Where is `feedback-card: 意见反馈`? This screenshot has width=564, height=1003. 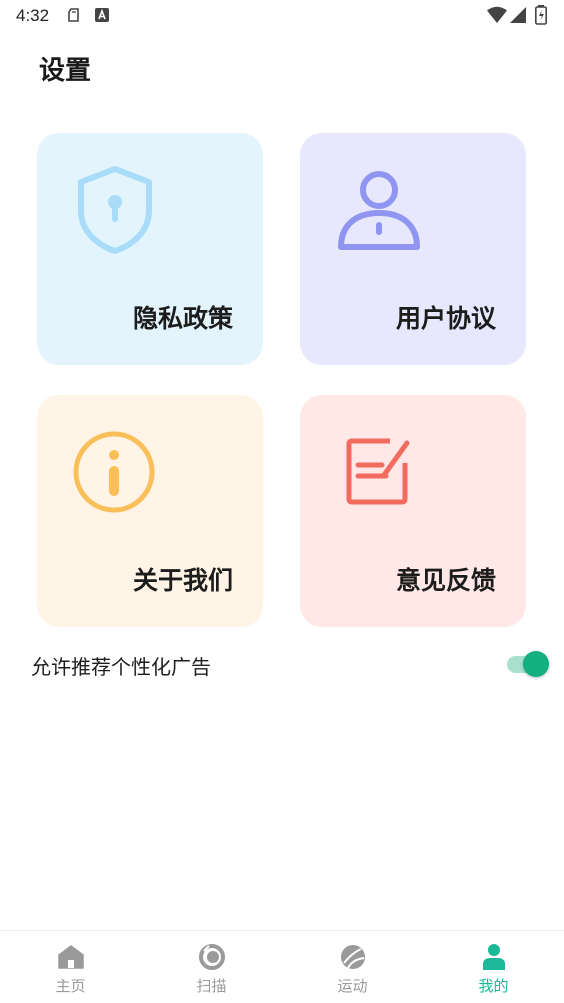 feedback-card: 意见反馈 is located at coordinates (413, 511).